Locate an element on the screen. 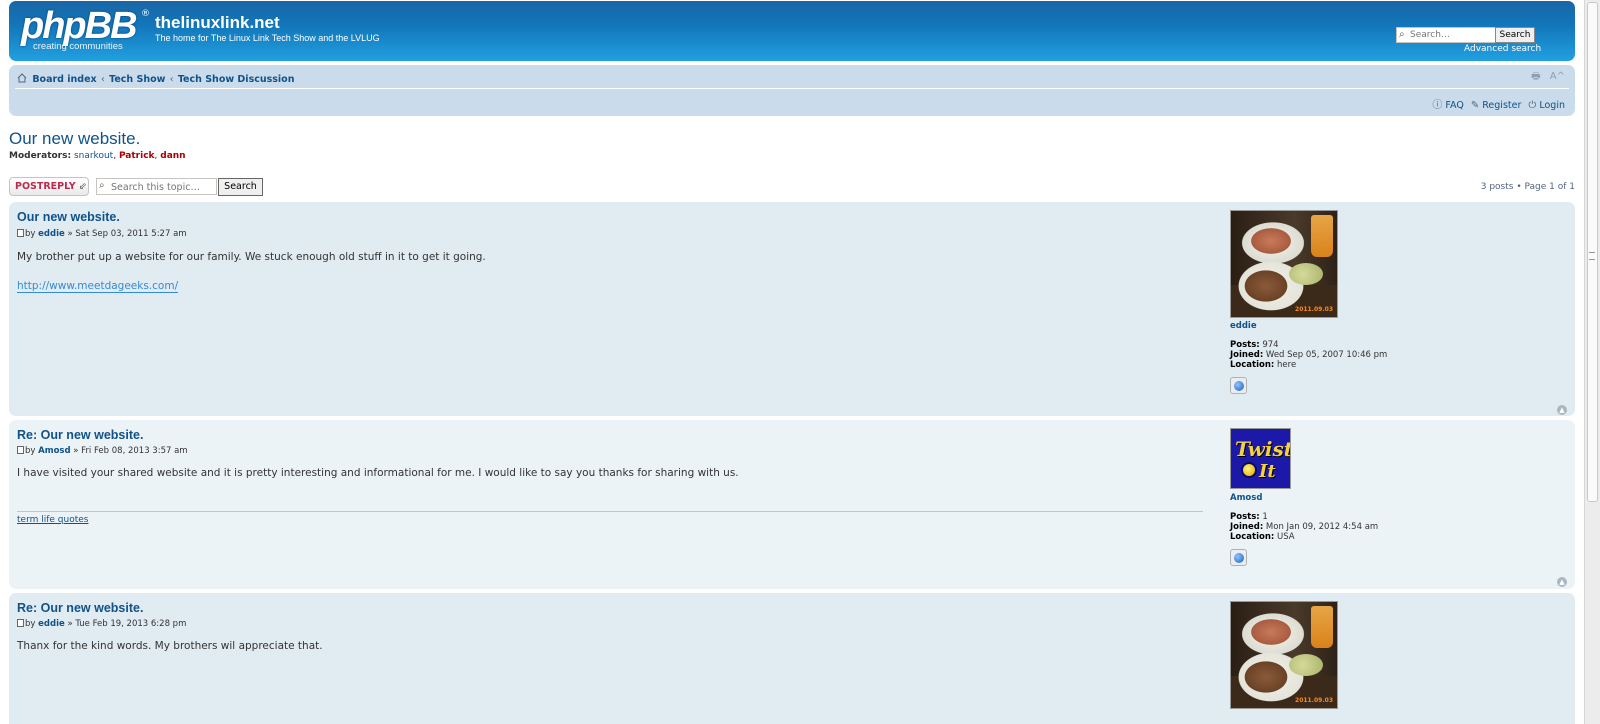 This screenshot has height=724, width=1600. faq-link: FAQ is located at coordinates (1454, 105).